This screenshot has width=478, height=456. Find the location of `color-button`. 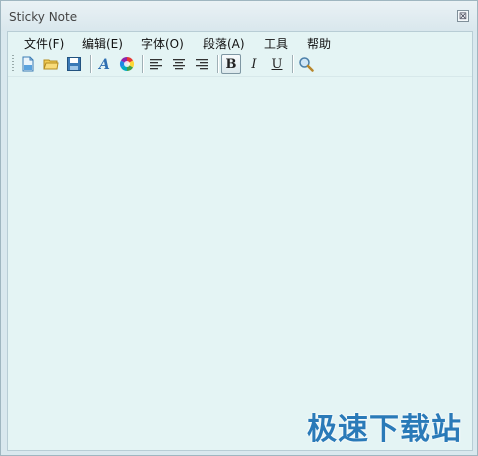

color-button is located at coordinates (127, 64).